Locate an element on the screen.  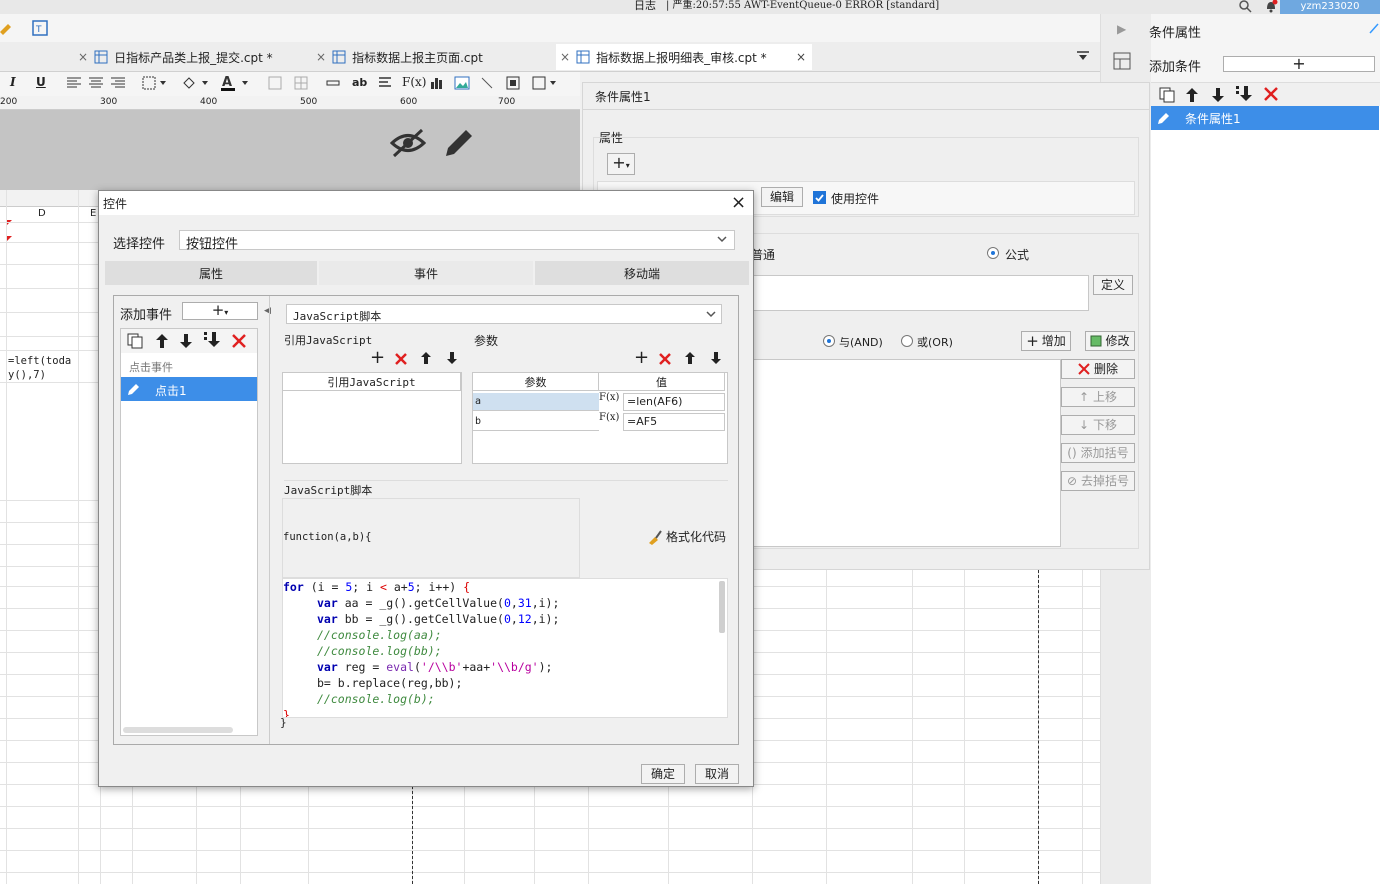
ref-js-label: 引用JavaScript is located at coordinates (328, 340).